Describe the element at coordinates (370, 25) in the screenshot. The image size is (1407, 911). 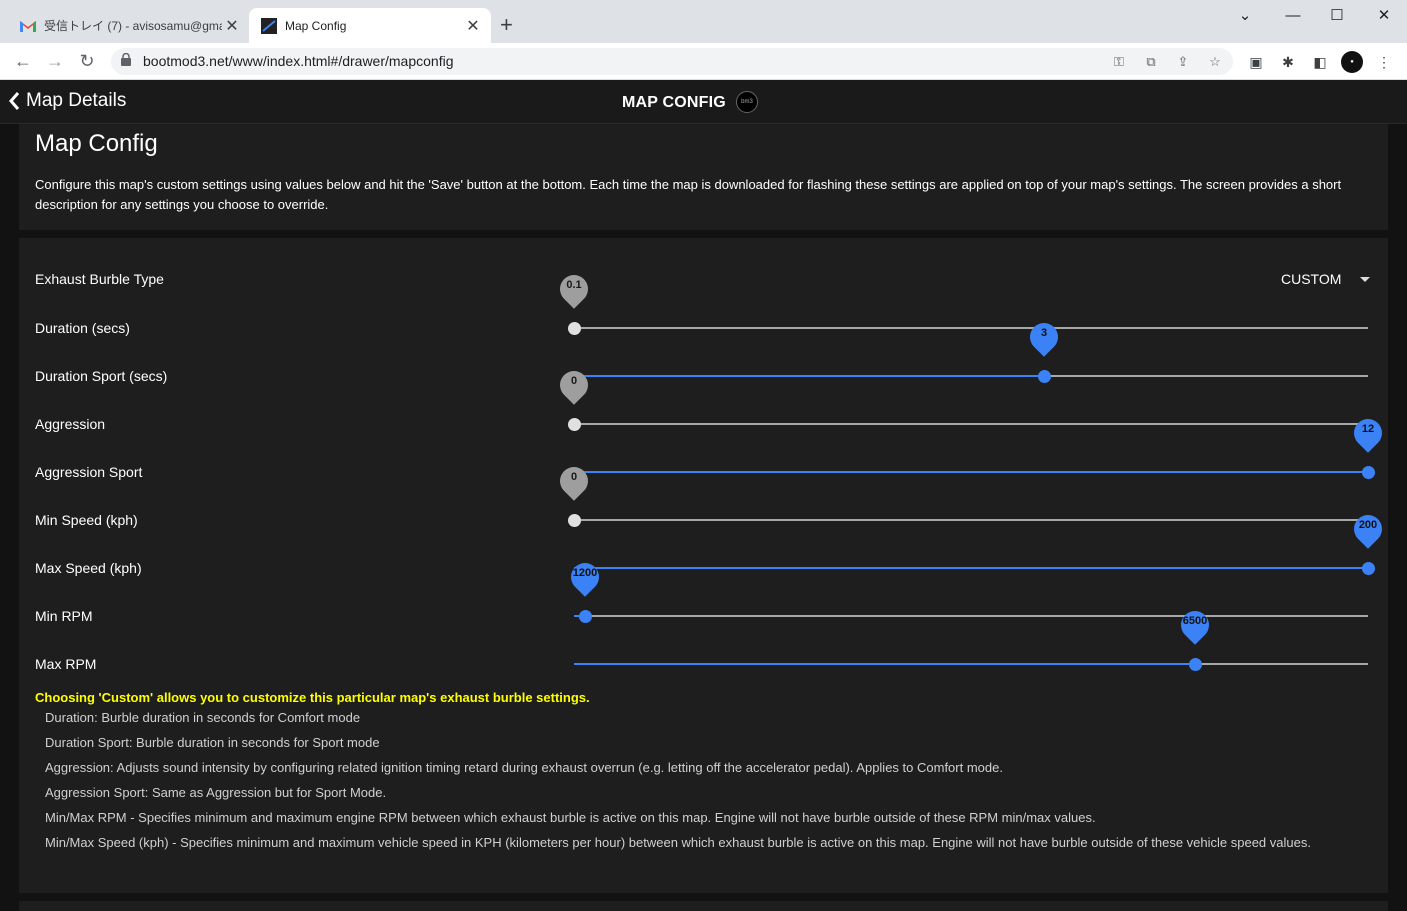
I see `tab-map-config: Map Config ✕` at that location.